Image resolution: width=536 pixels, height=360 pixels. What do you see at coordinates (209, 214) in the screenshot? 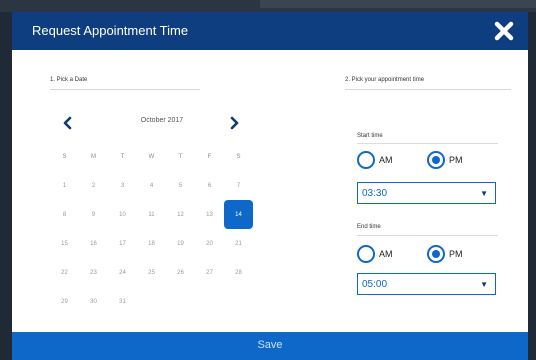
I see `calendar-day: 13` at bounding box center [209, 214].